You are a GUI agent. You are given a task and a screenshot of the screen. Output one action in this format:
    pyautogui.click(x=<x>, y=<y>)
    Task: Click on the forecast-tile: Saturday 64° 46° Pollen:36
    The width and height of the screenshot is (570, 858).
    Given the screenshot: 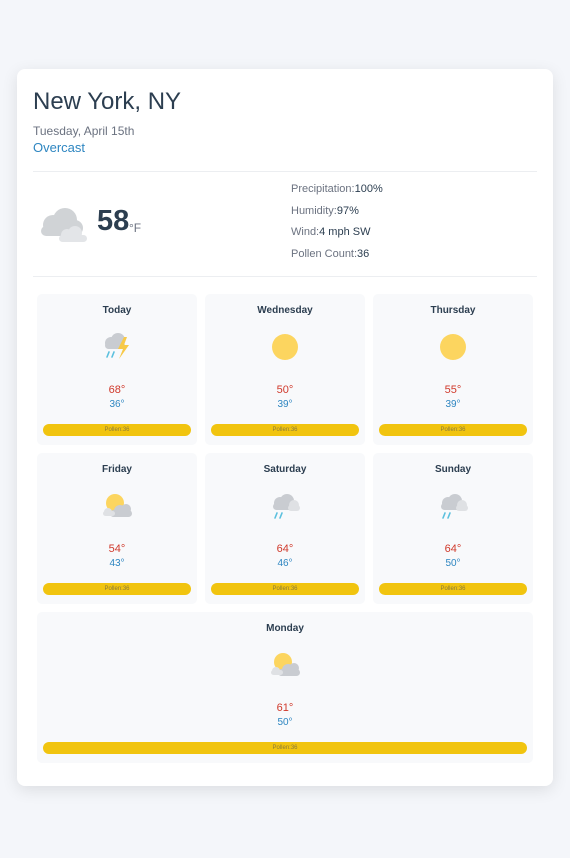 What is the action you would take?
    pyautogui.click(x=285, y=528)
    